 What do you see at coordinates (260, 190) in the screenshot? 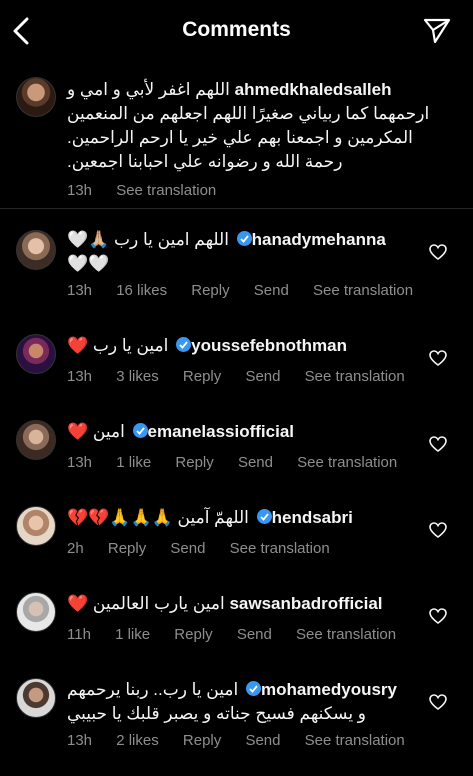
I see `caption-meta: 13h See translation` at bounding box center [260, 190].